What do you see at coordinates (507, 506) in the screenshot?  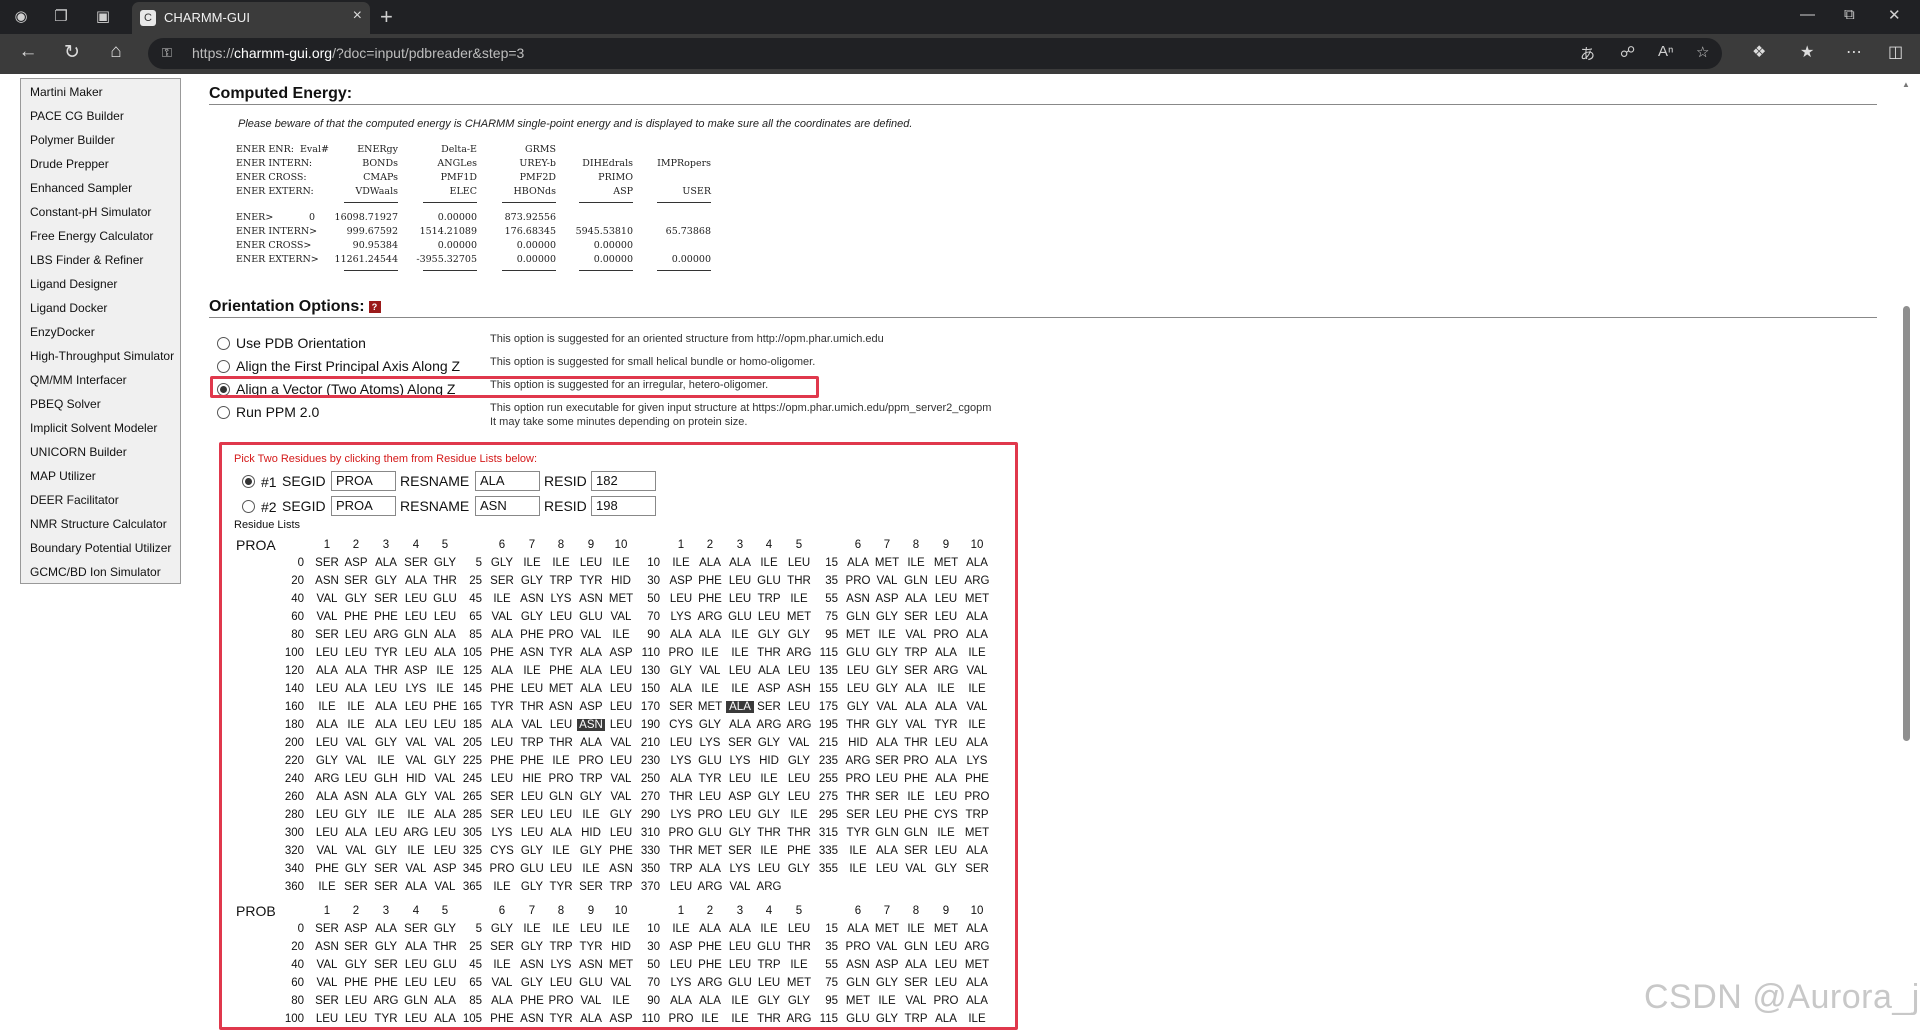 I see `resname-input: ASN` at bounding box center [507, 506].